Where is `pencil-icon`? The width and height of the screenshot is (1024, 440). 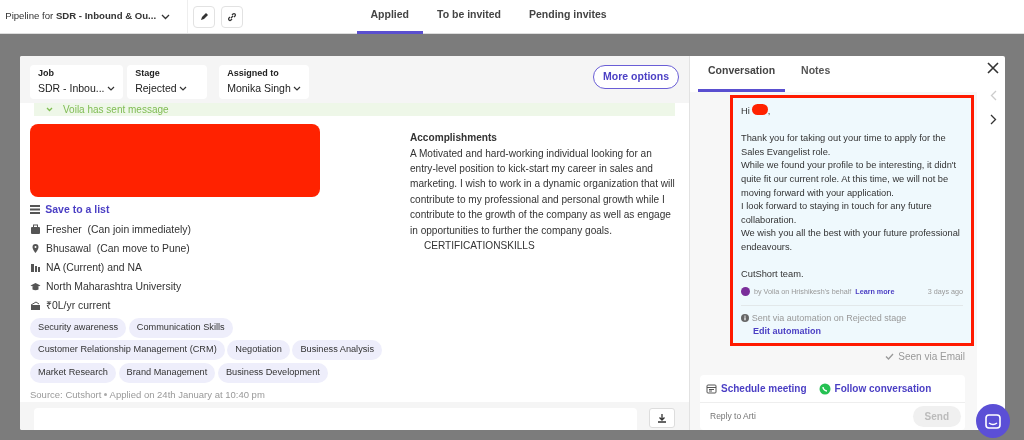 pencil-icon is located at coordinates (204, 16).